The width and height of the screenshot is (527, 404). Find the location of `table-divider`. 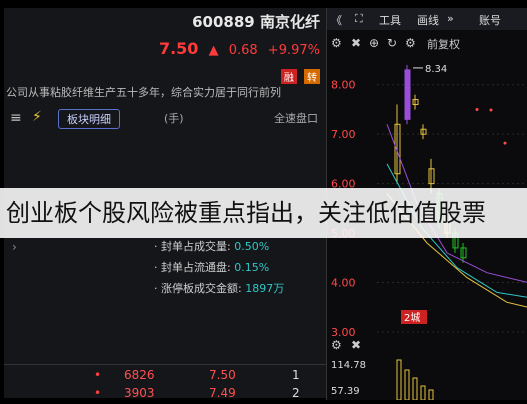

table-divider is located at coordinates (165, 364).